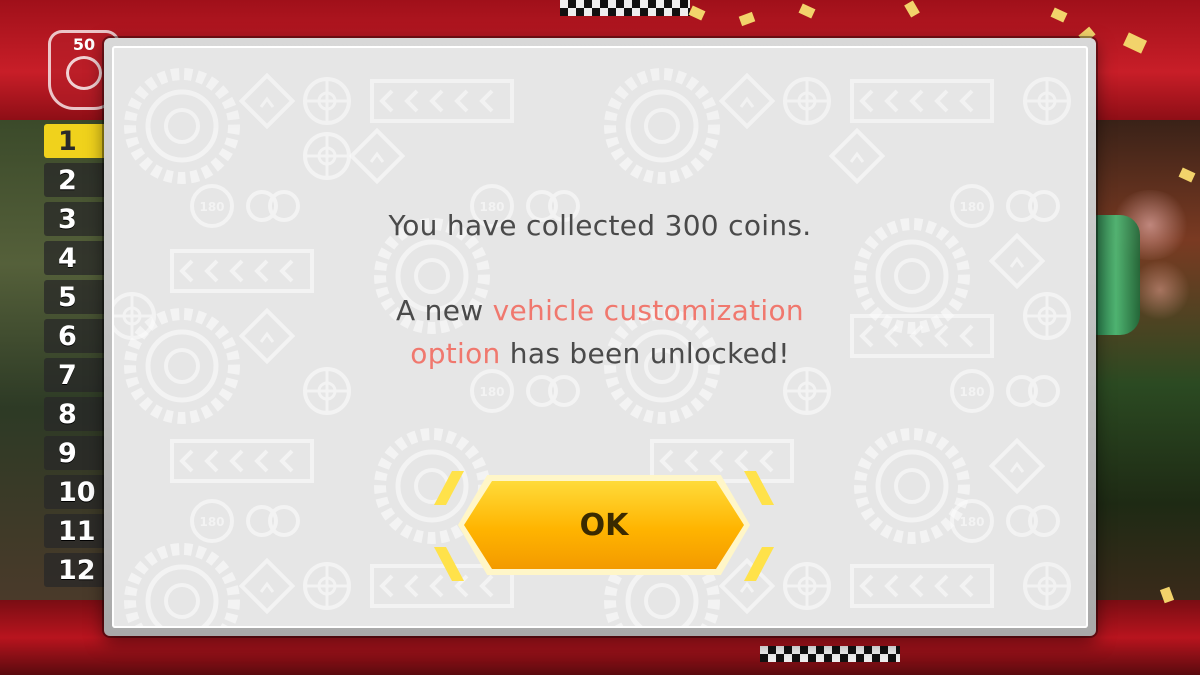 This screenshot has width=1200, height=675. I want to click on ok-button: OK, so click(604, 525).